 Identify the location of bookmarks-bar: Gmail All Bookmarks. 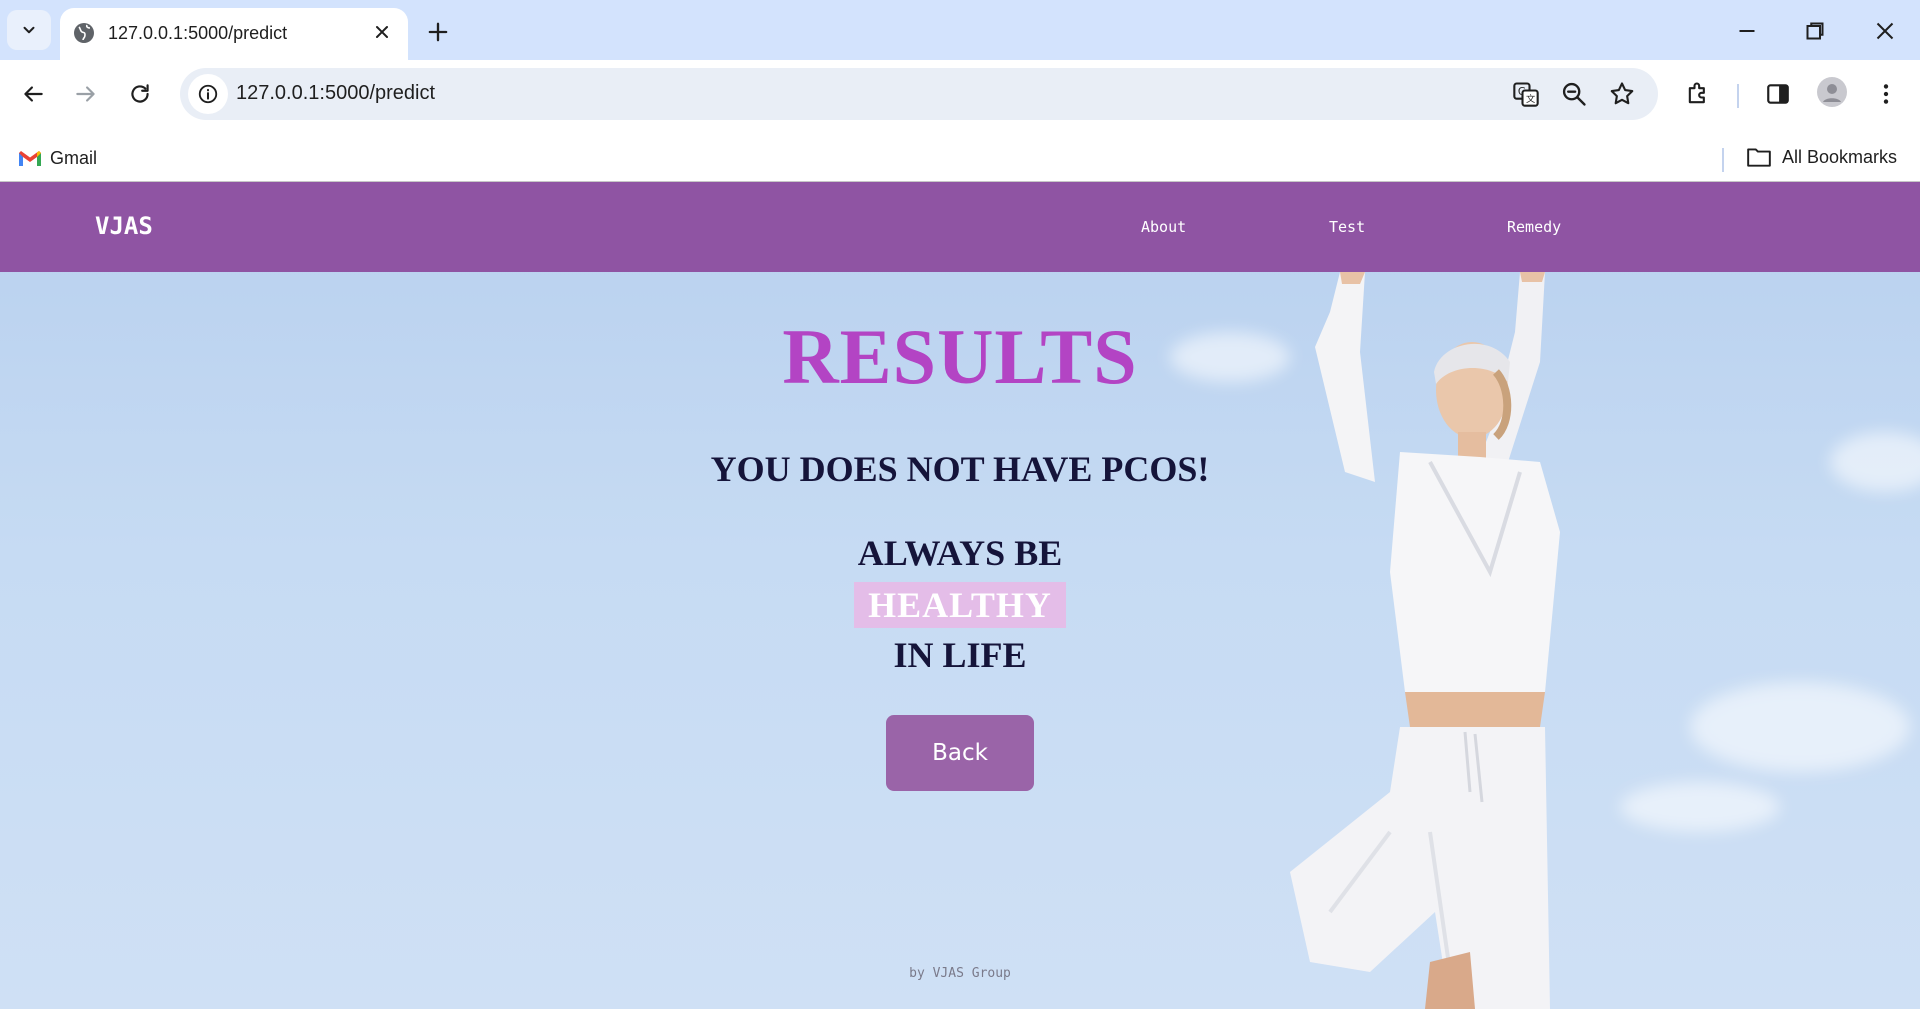
(960, 158).